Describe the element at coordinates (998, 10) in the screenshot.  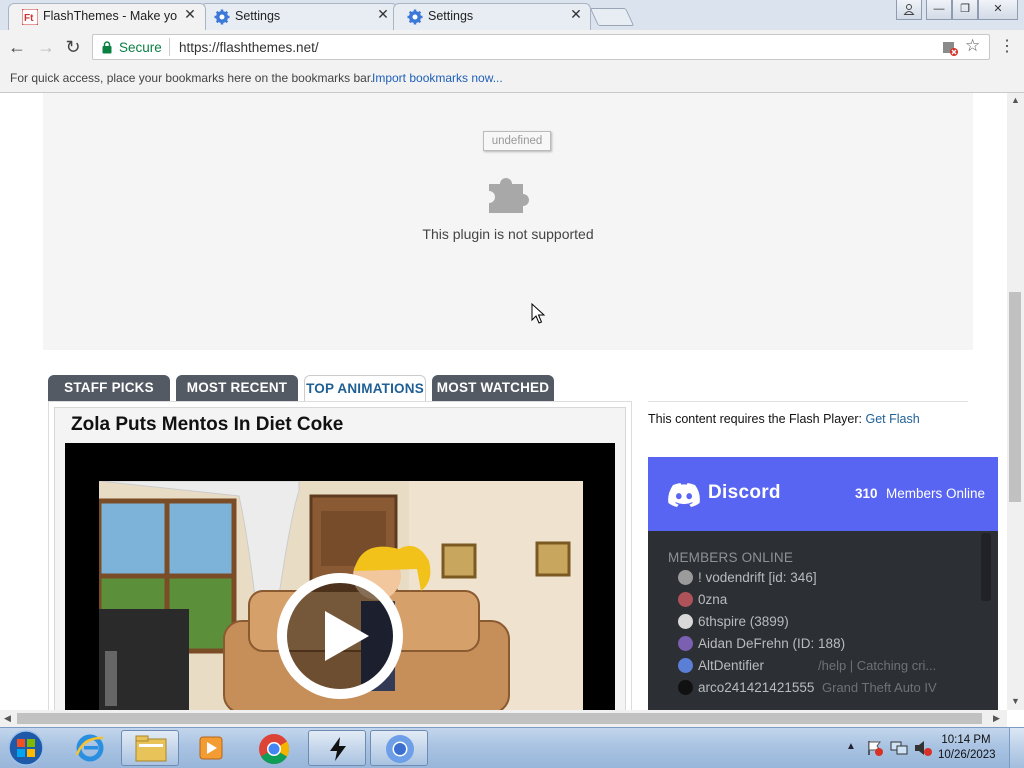
I see `close-window-button: ✕` at that location.